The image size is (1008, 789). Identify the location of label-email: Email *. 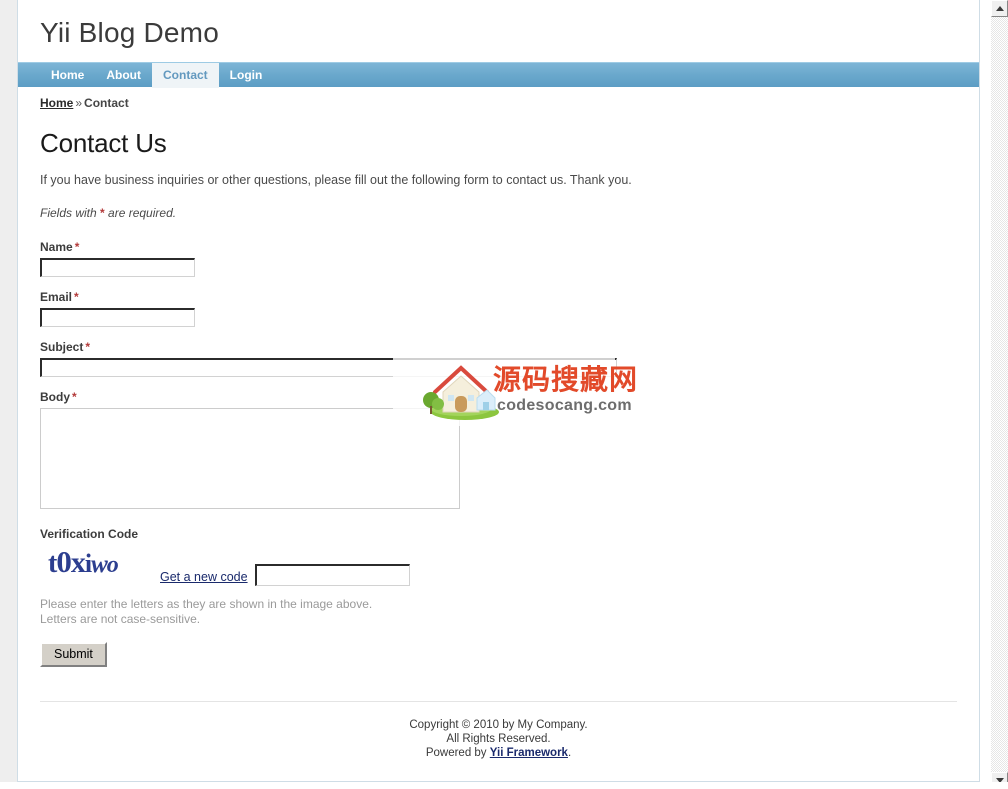
(498, 297).